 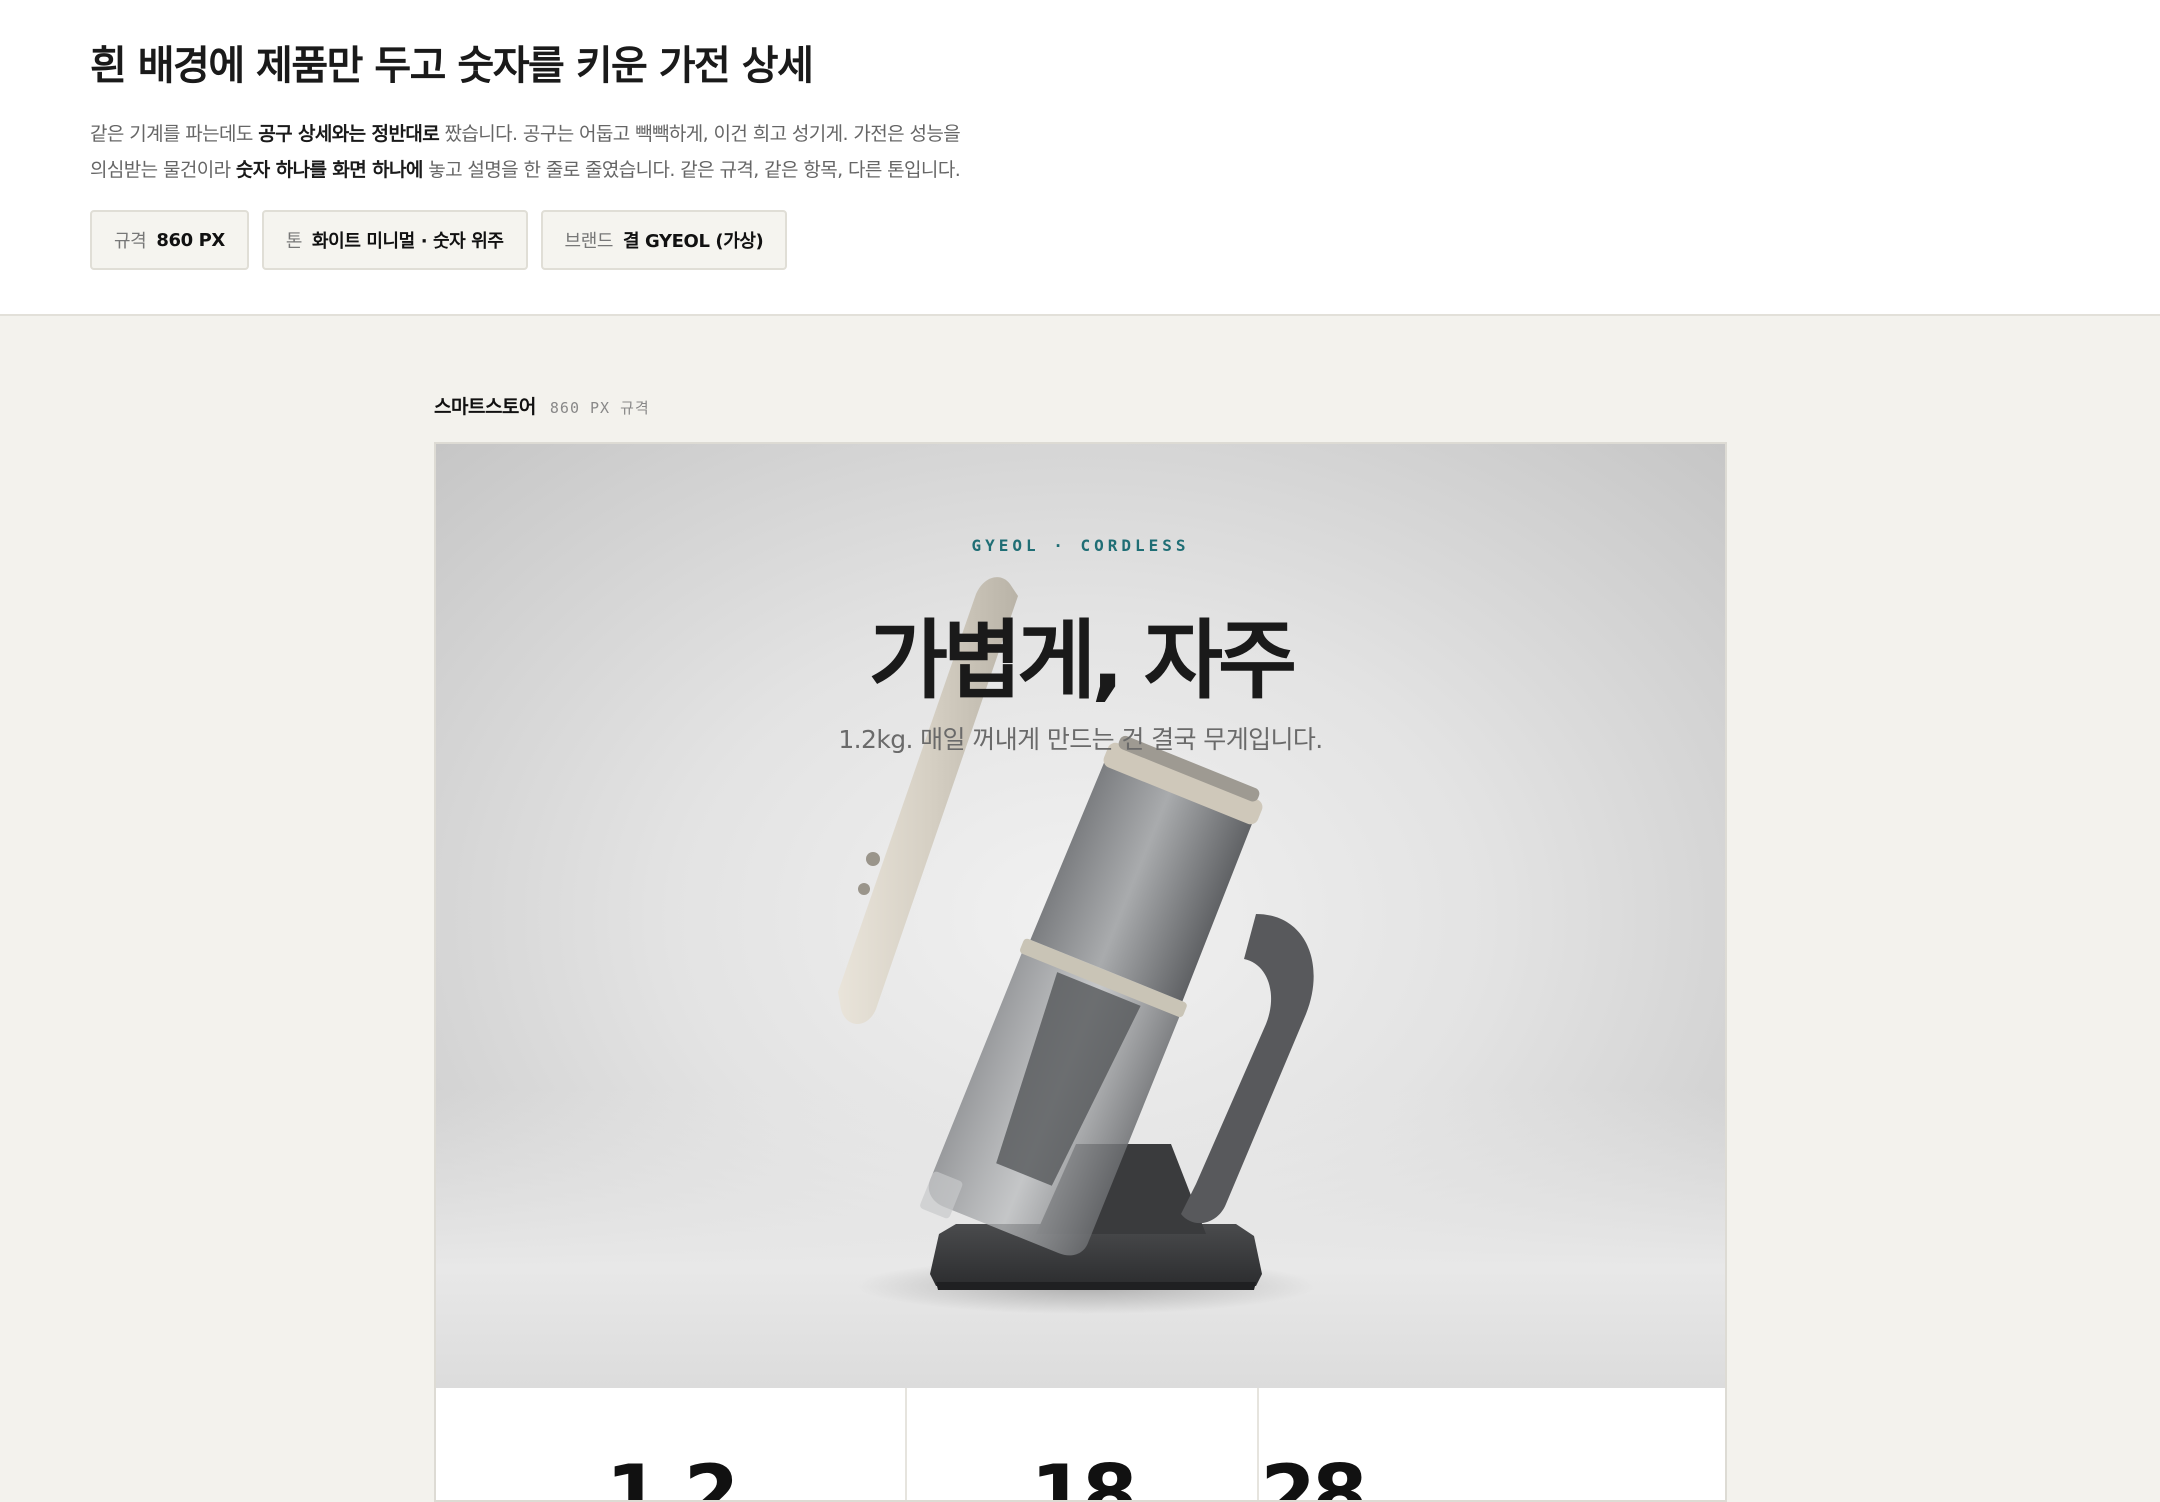 What do you see at coordinates (190, 240) in the screenshot?
I see `chip-value: 860 PX` at bounding box center [190, 240].